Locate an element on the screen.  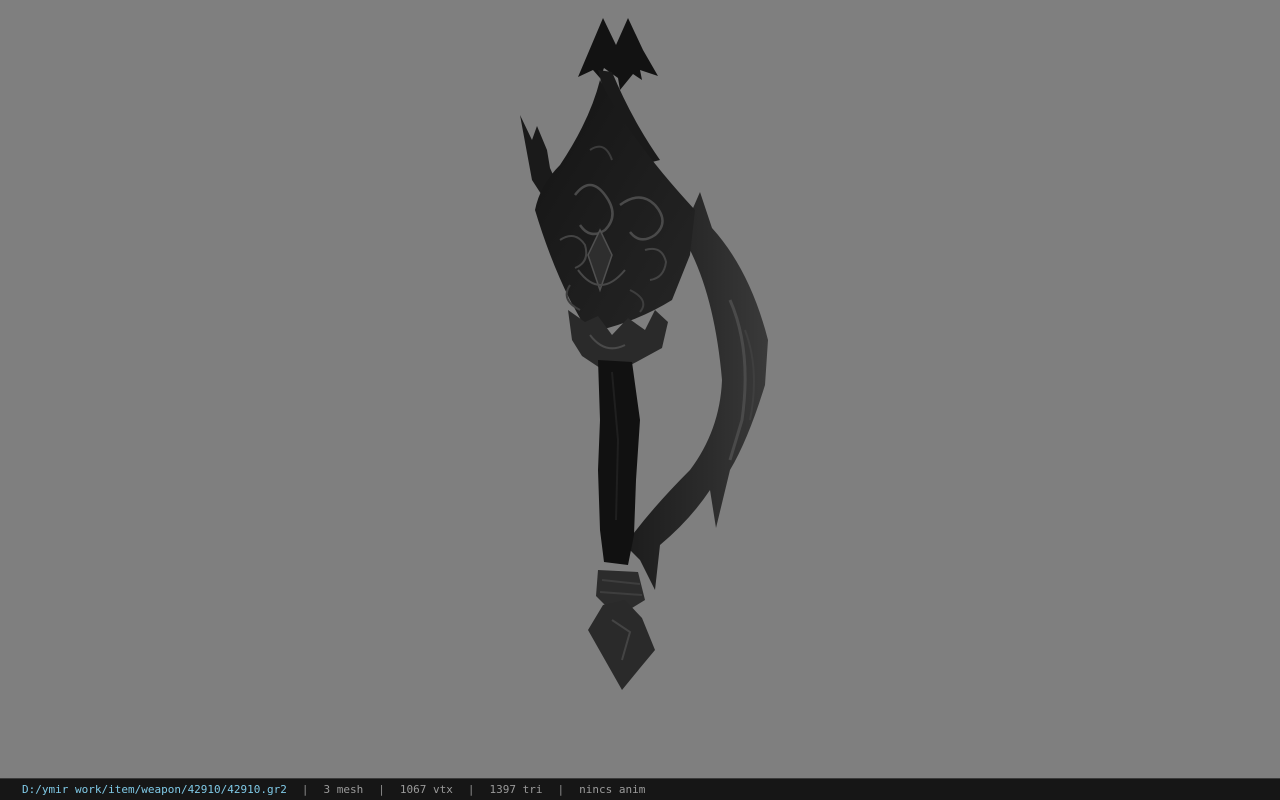
ornate-head is located at coordinates (615, 210).